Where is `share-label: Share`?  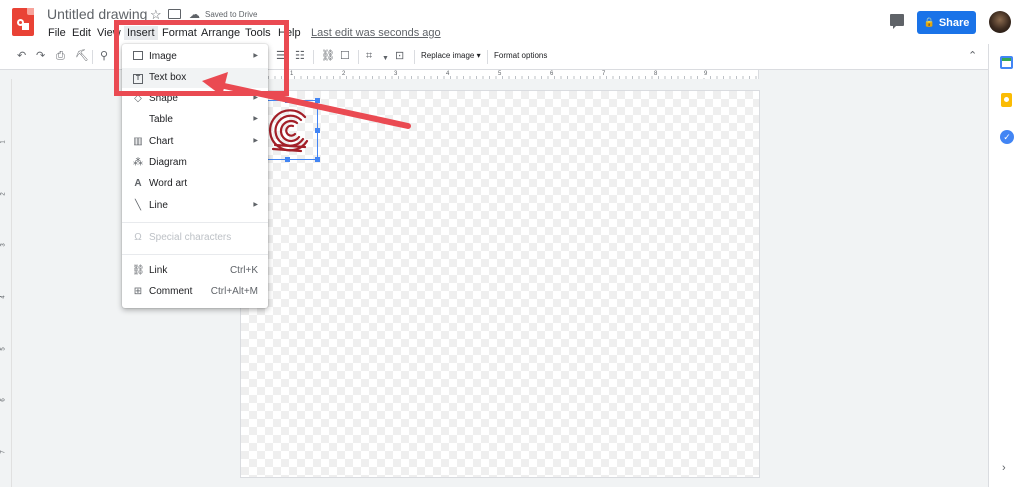 share-label: Share is located at coordinates (954, 22).